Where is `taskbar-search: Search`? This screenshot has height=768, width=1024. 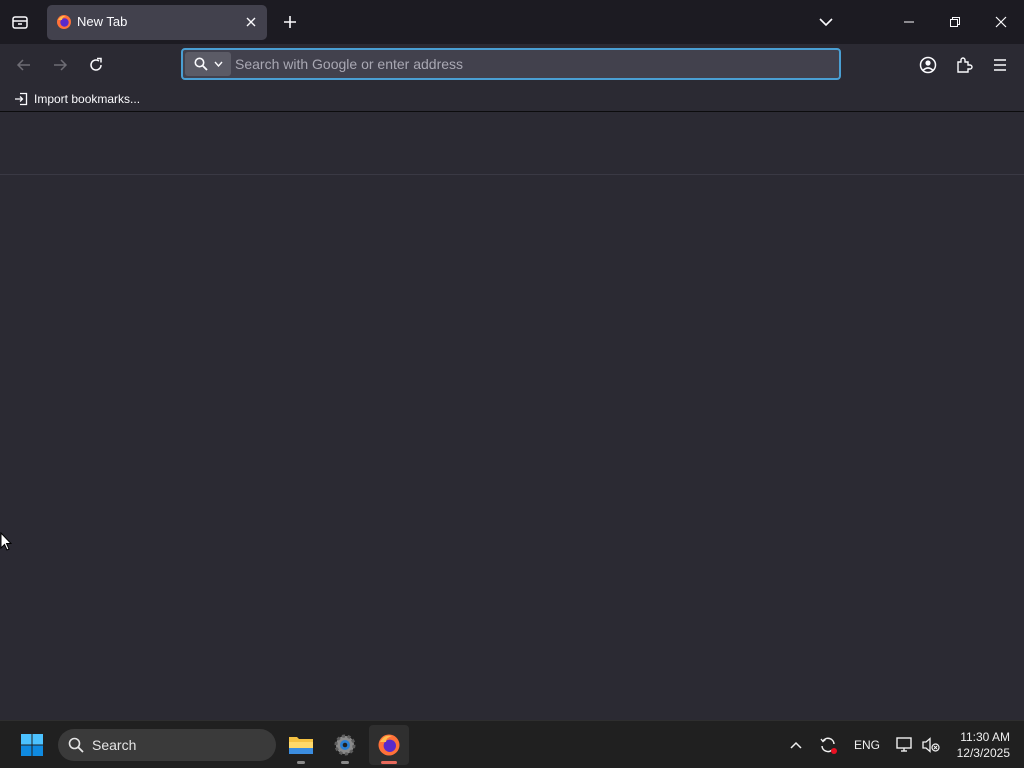
taskbar-search: Search is located at coordinates (167, 745).